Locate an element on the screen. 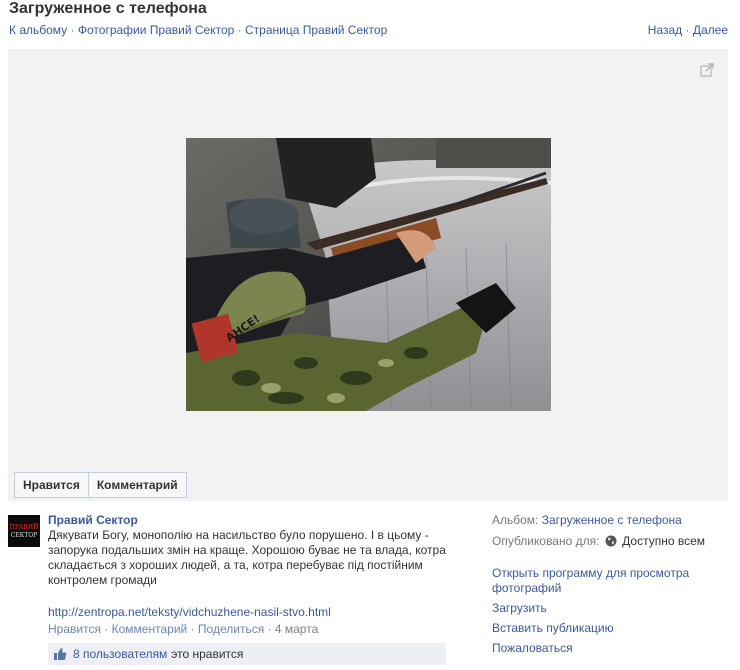 The height and width of the screenshot is (670, 740). privacy-row: Опубликовано для: Доступно всем is located at coordinates (612, 541).